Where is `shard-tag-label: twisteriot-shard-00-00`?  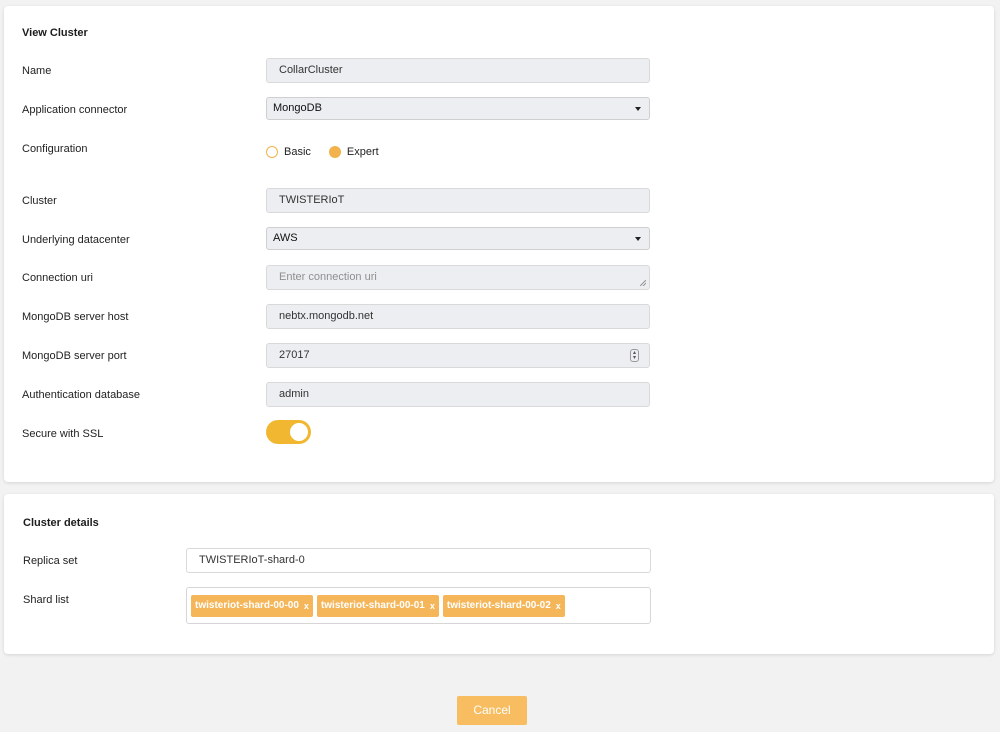 shard-tag-label: twisteriot-shard-00-00 is located at coordinates (247, 605).